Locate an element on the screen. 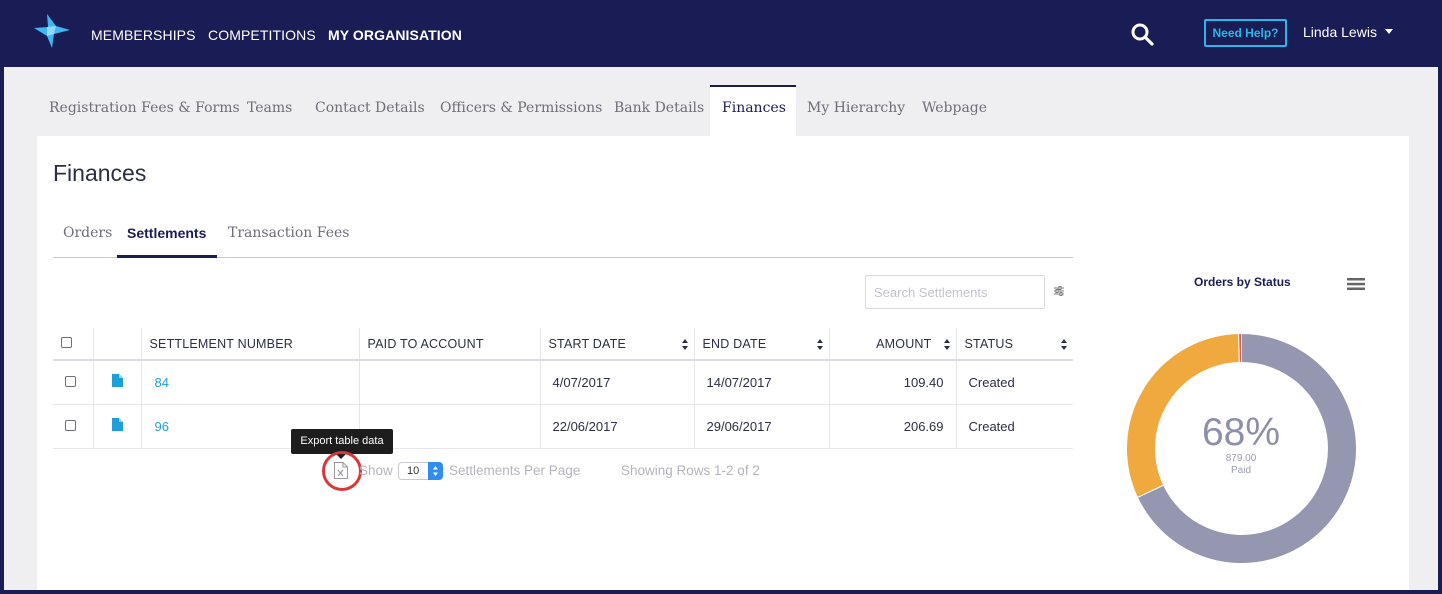  highlight-annotation is located at coordinates (342, 471).